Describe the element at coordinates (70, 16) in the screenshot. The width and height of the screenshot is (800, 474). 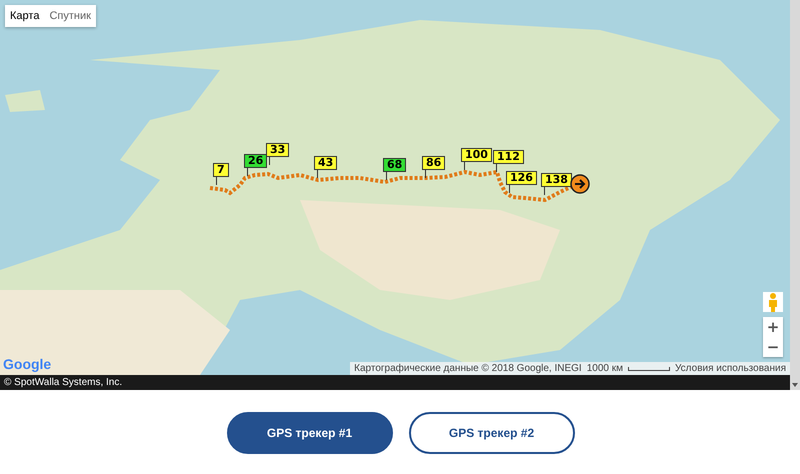
I see `map-type-tab: Спутник` at that location.